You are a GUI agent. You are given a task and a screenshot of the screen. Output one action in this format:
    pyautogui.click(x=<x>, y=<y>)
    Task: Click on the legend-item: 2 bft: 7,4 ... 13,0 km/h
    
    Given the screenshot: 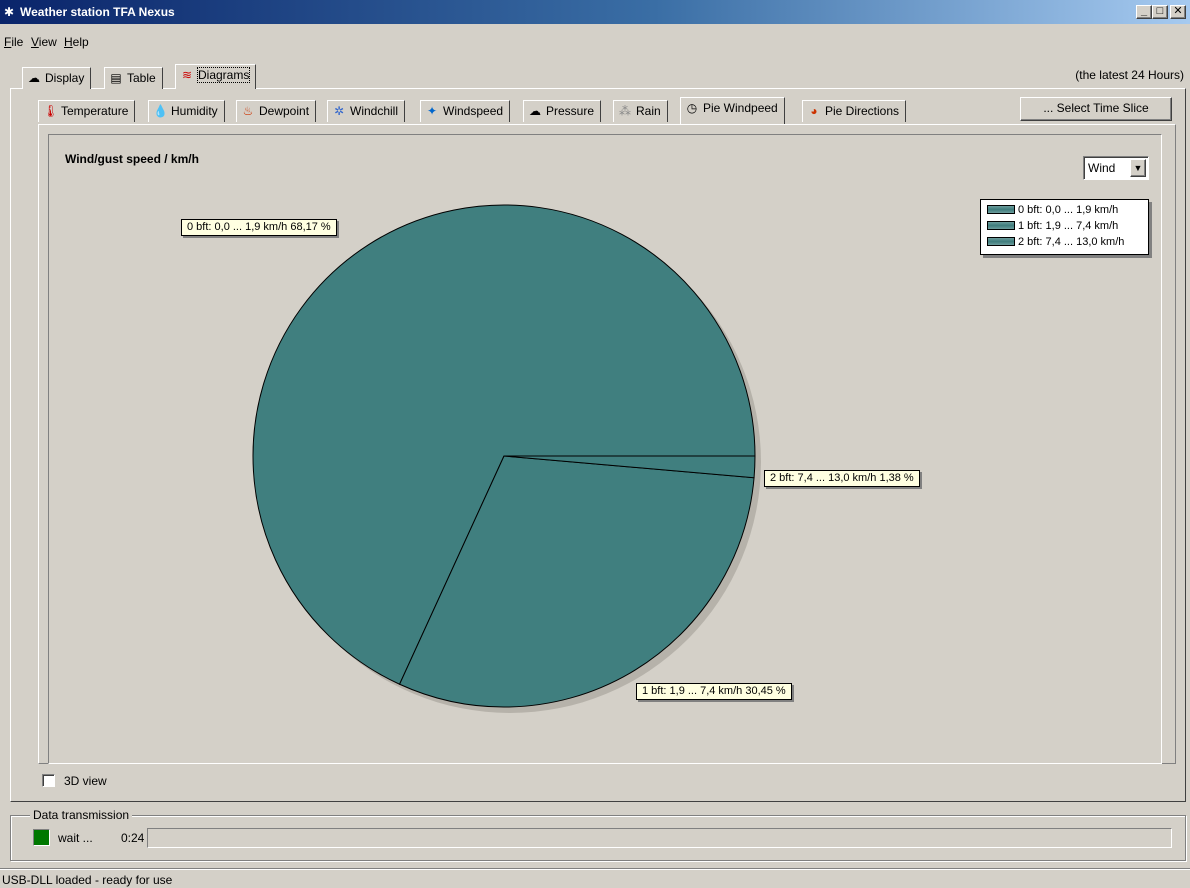 What is the action you would take?
    pyautogui.click(x=1055, y=242)
    